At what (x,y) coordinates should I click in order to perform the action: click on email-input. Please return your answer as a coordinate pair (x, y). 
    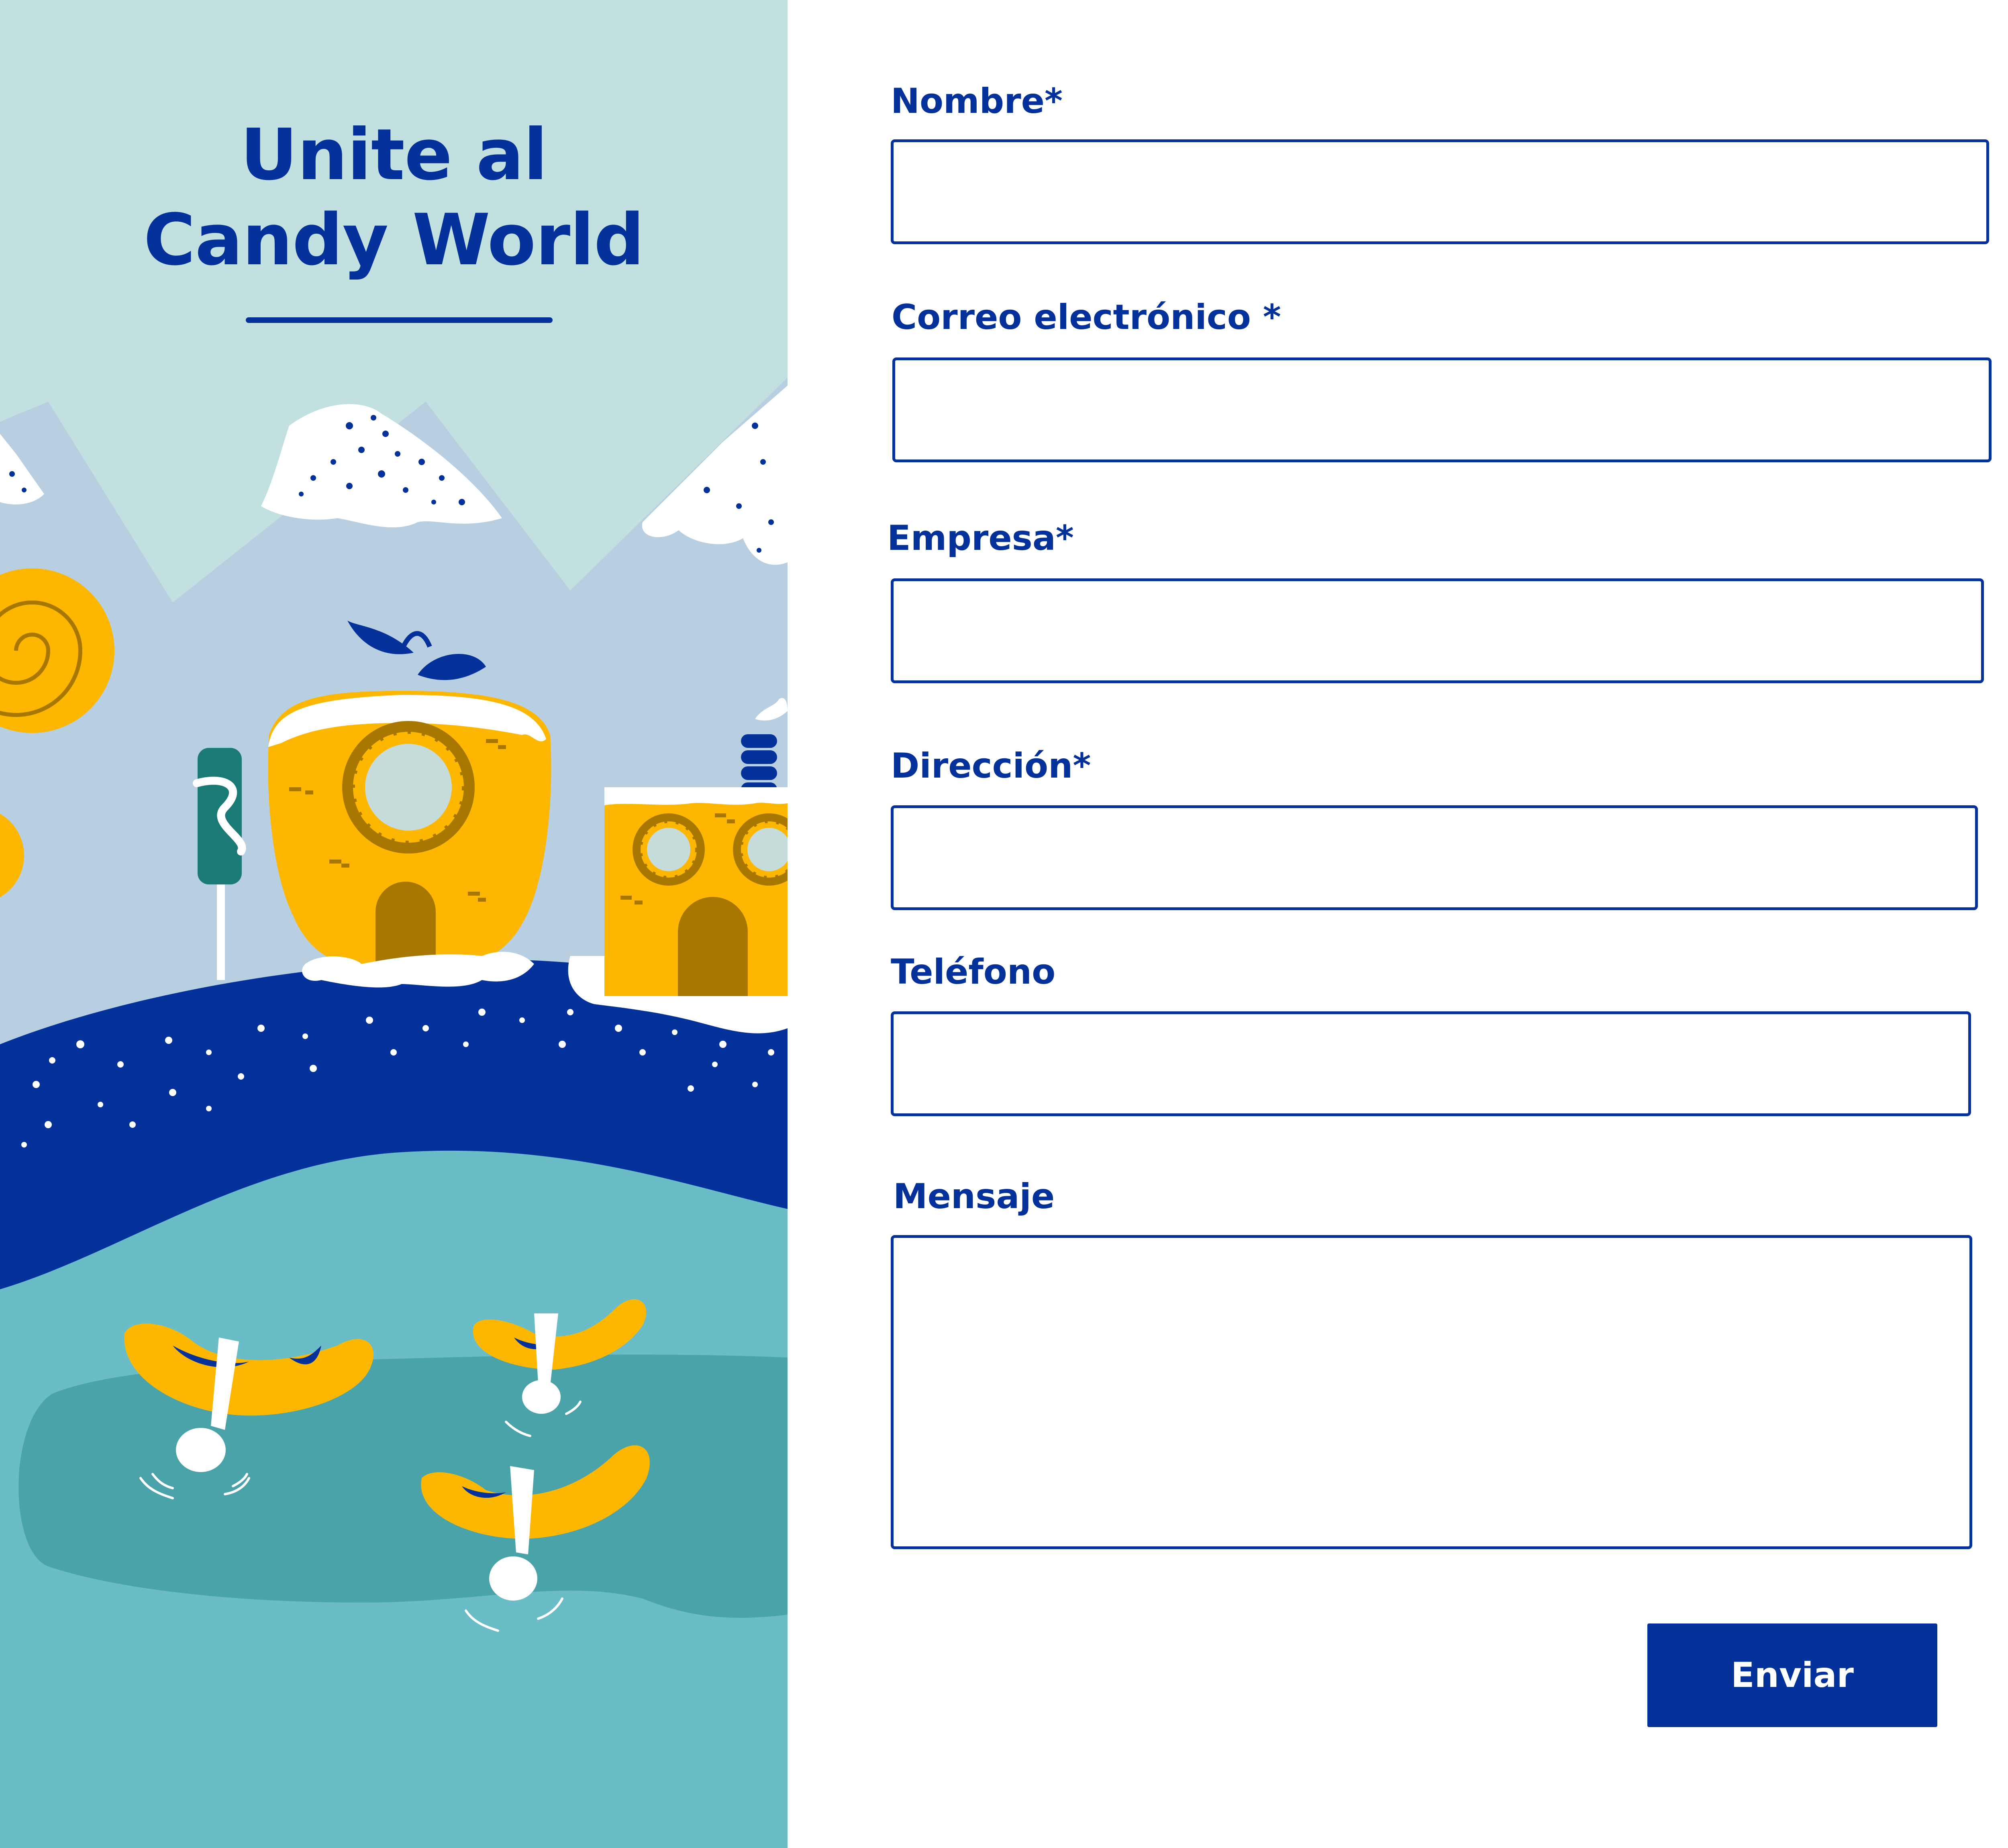
    Looking at the image, I should click on (1442, 409).